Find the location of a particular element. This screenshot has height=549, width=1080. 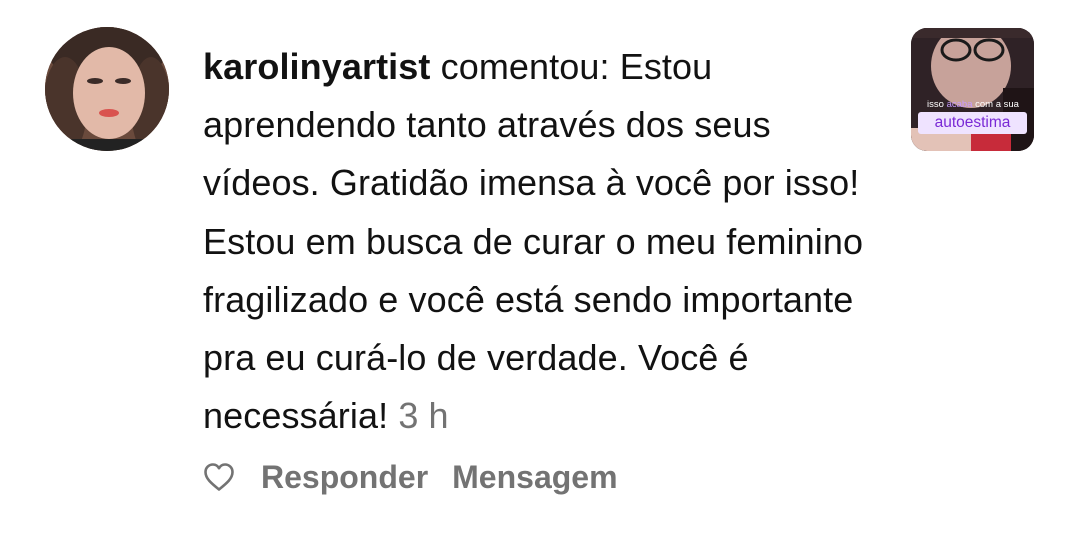

heart-outline-icon is located at coordinates (219, 477).